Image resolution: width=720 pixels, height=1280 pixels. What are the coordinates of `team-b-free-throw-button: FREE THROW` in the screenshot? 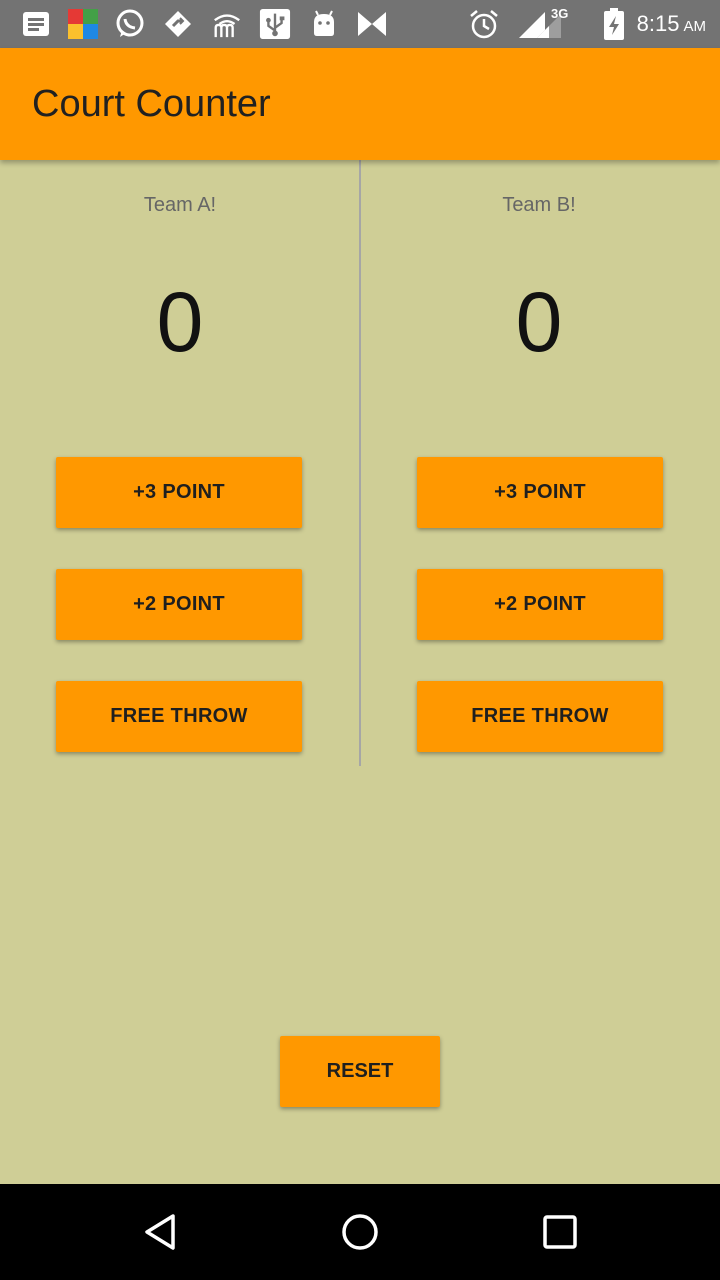 It's located at (540, 716).